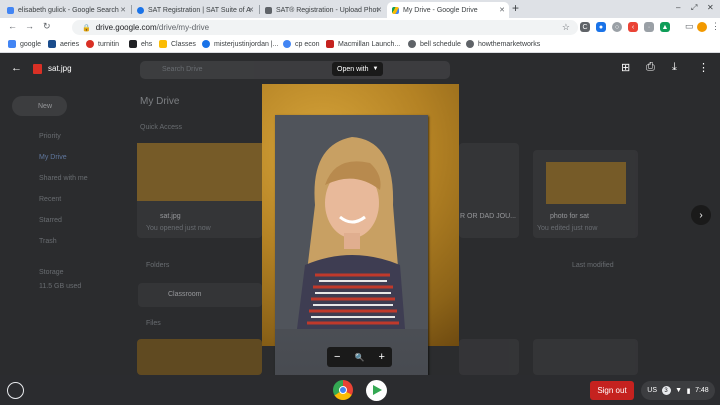 The image size is (720, 405). What do you see at coordinates (325, 27) in the screenshot?
I see `address-bar: 🔒 drive.google.com/drive/my-drive ☆` at bounding box center [325, 27].